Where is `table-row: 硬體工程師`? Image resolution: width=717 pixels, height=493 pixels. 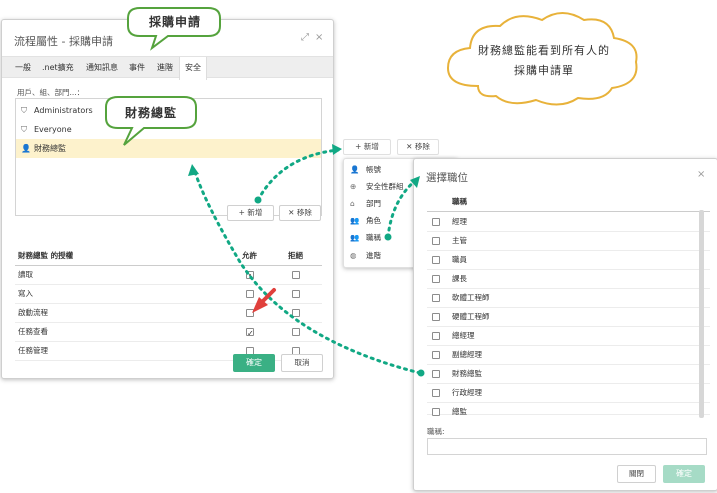
table-row: 硬體工程師 is located at coordinates (568, 317).